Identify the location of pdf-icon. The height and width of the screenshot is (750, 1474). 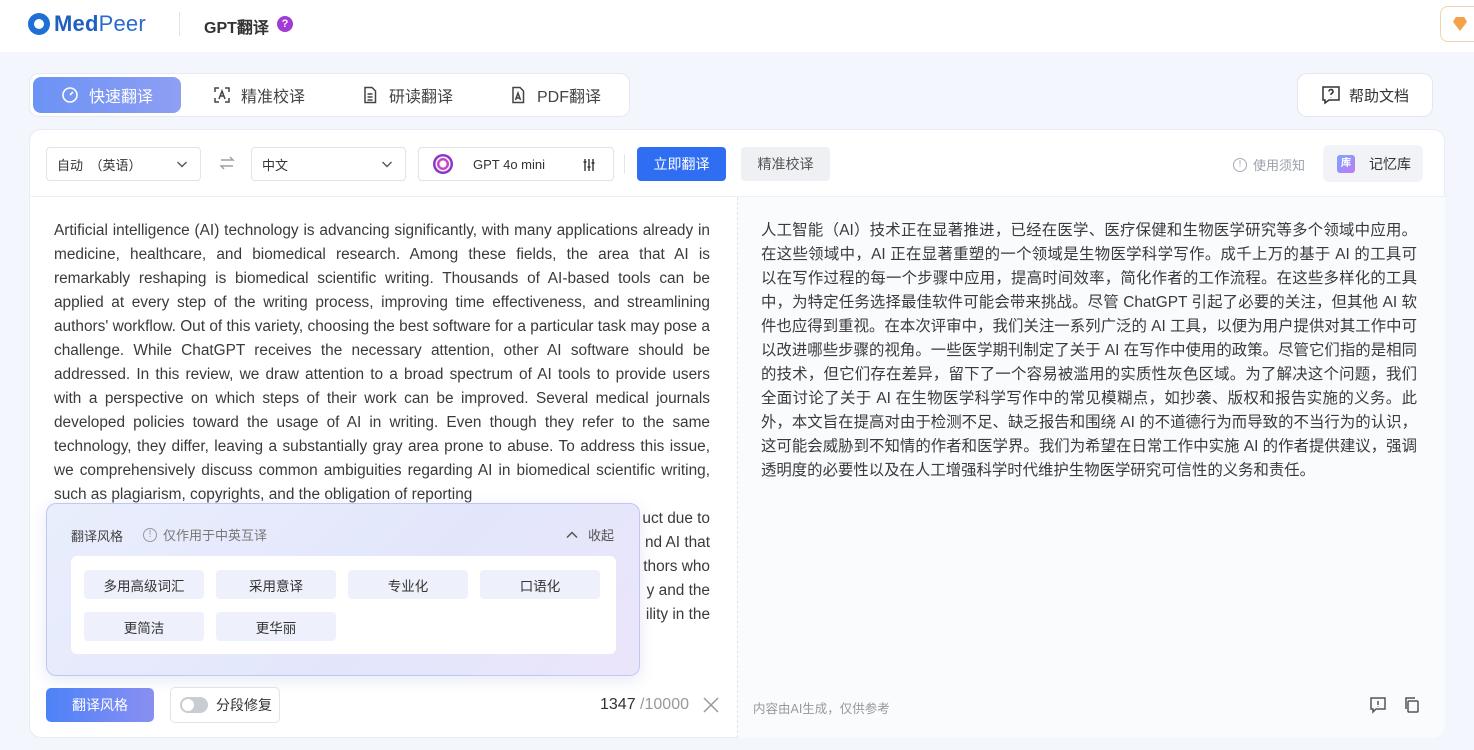
(518, 95).